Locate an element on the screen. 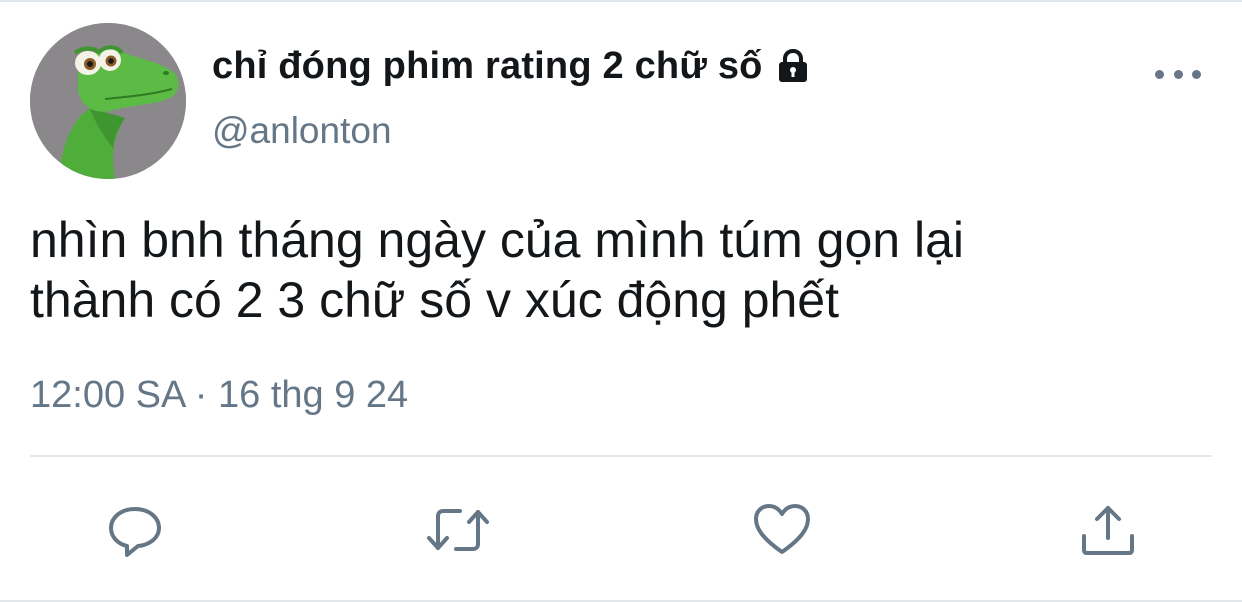 This screenshot has width=1242, height=602. retweet-icon is located at coordinates (458, 530).